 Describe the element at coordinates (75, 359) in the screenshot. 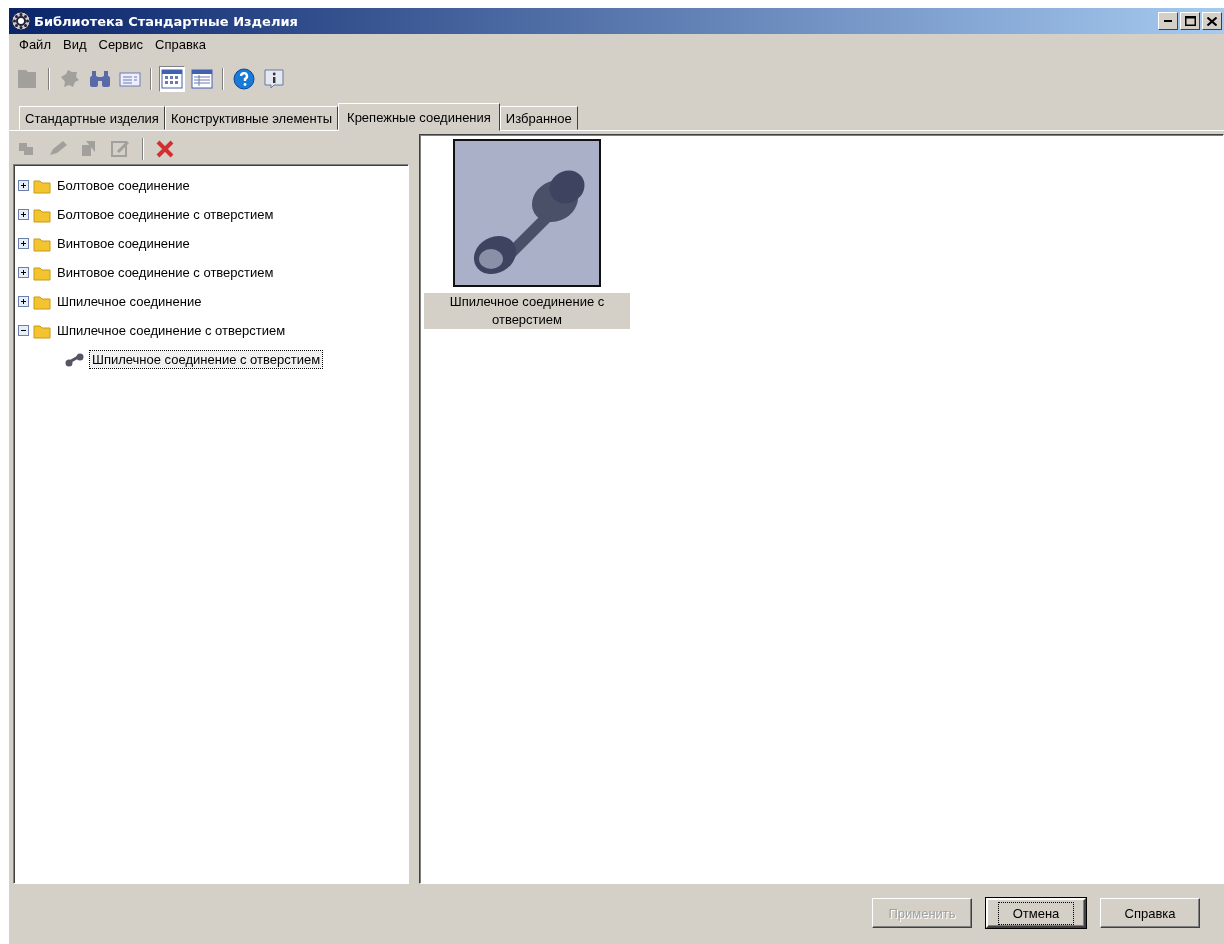

I see `bolt-icon` at that location.